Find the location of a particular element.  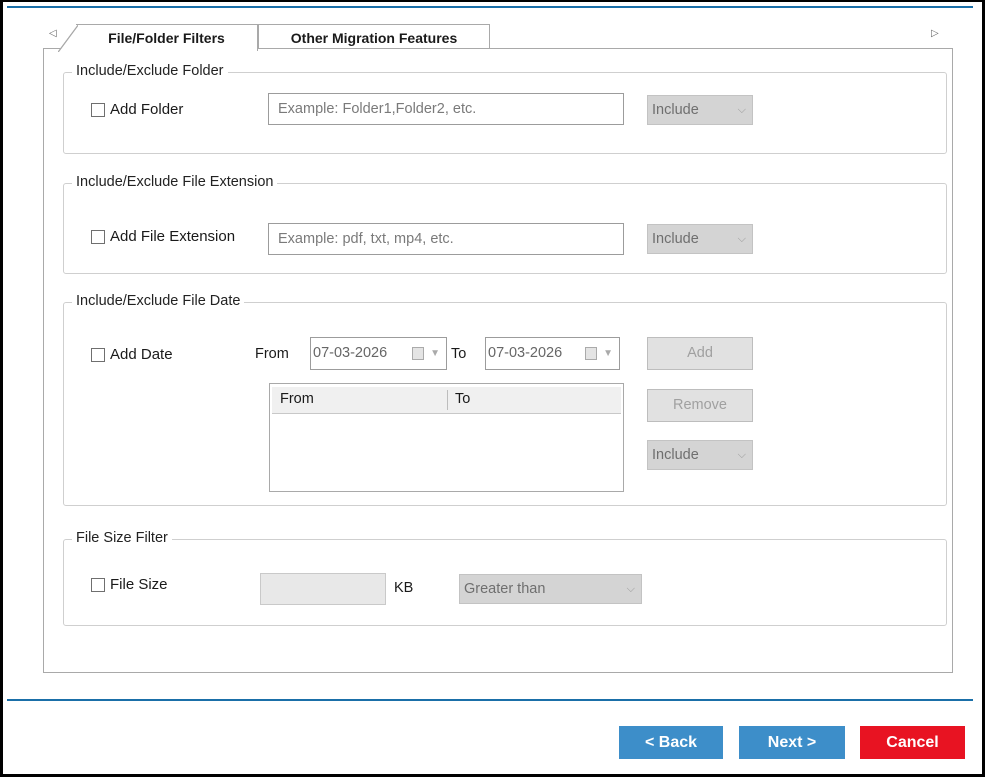

cancel-button: Cancel is located at coordinates (912, 742).